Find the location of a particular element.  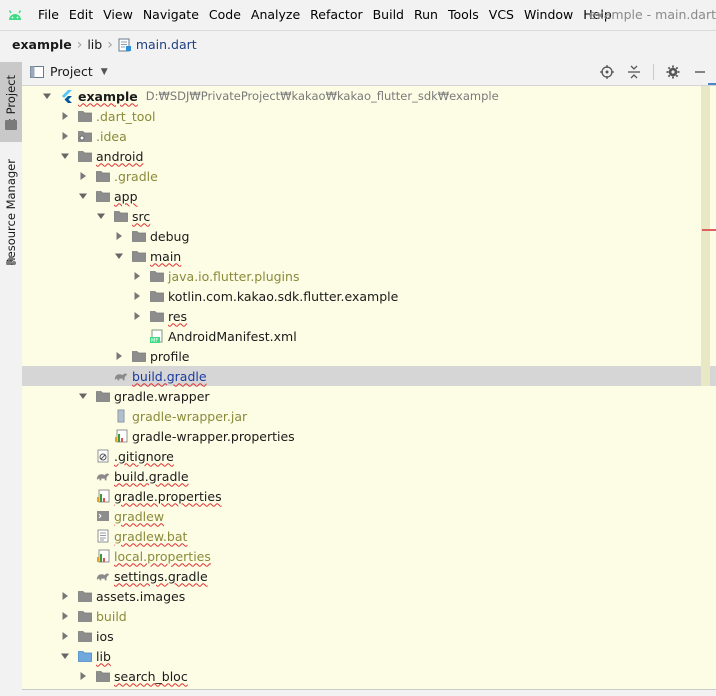

tree-row: android is located at coordinates (369, 156).